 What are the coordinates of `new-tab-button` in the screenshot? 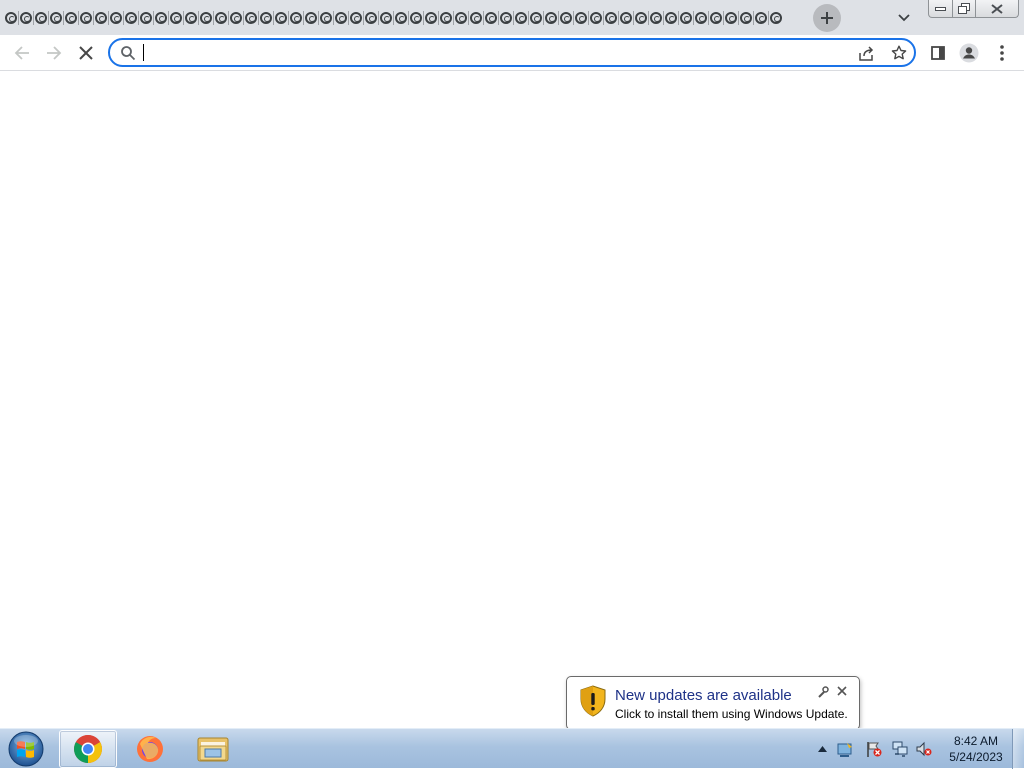 It's located at (827, 18).